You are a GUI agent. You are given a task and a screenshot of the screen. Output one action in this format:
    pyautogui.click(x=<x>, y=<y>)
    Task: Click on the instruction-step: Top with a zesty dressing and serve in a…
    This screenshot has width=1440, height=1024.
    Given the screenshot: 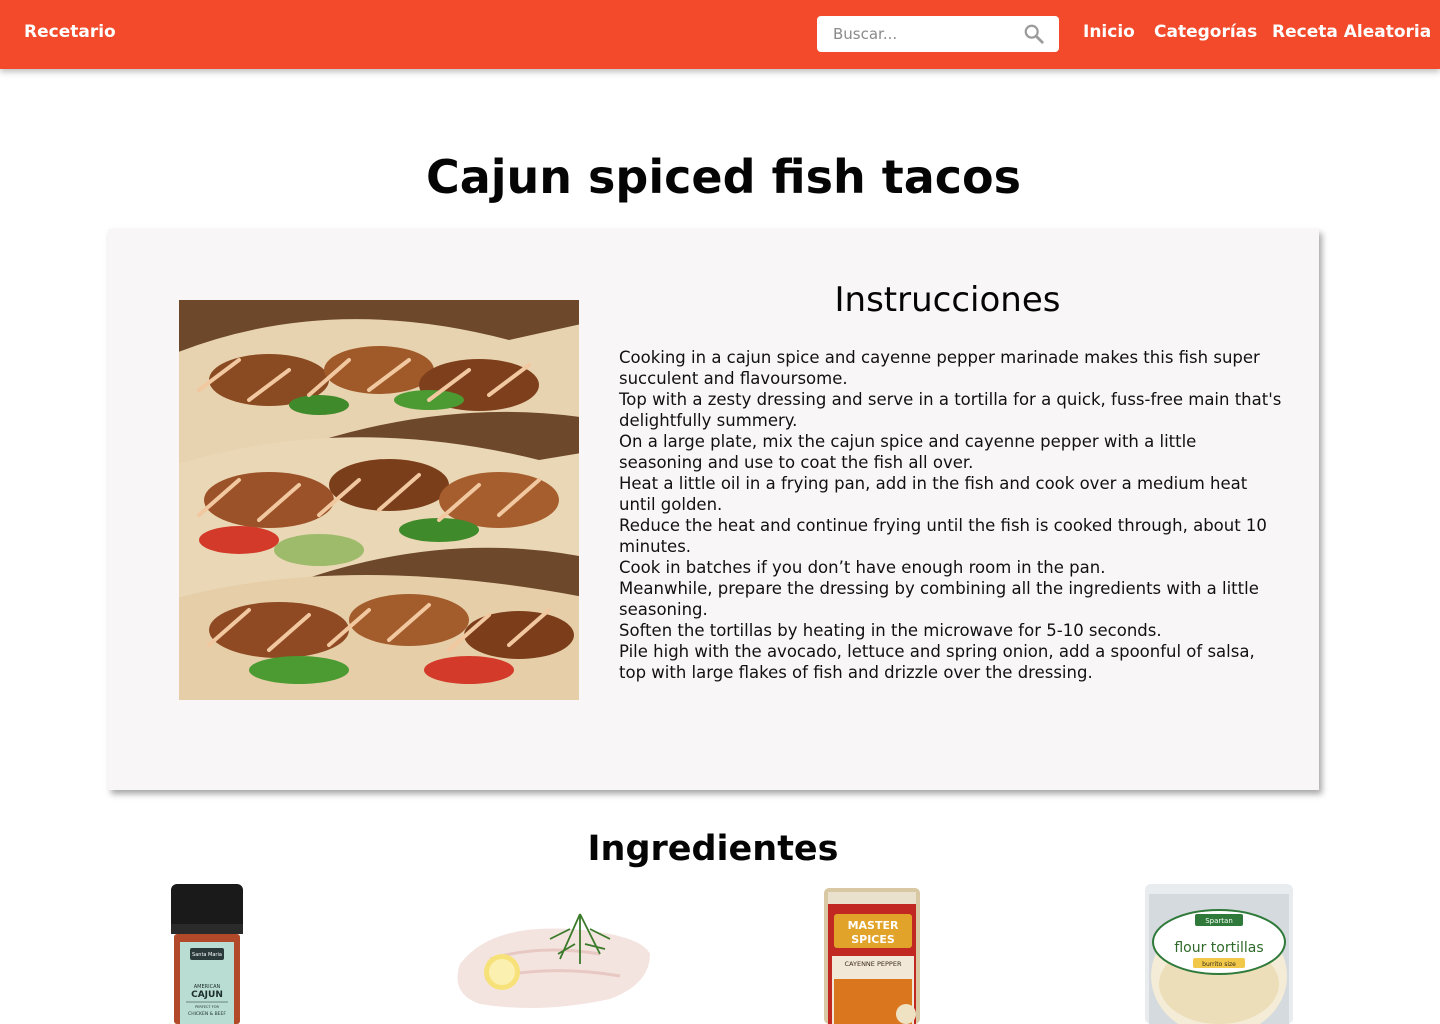 What is the action you would take?
    pyautogui.click(x=950, y=410)
    